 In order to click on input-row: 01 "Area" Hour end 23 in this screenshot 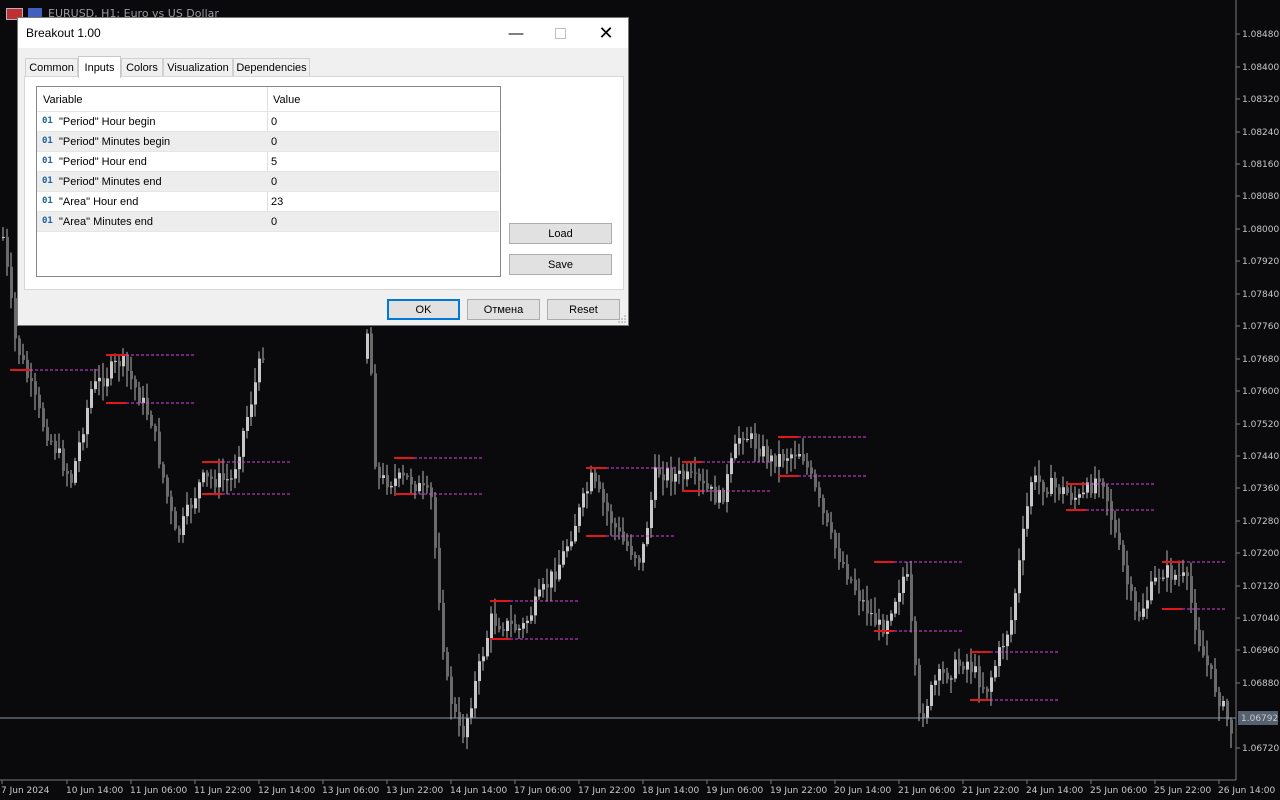, I will do `click(268, 202)`.